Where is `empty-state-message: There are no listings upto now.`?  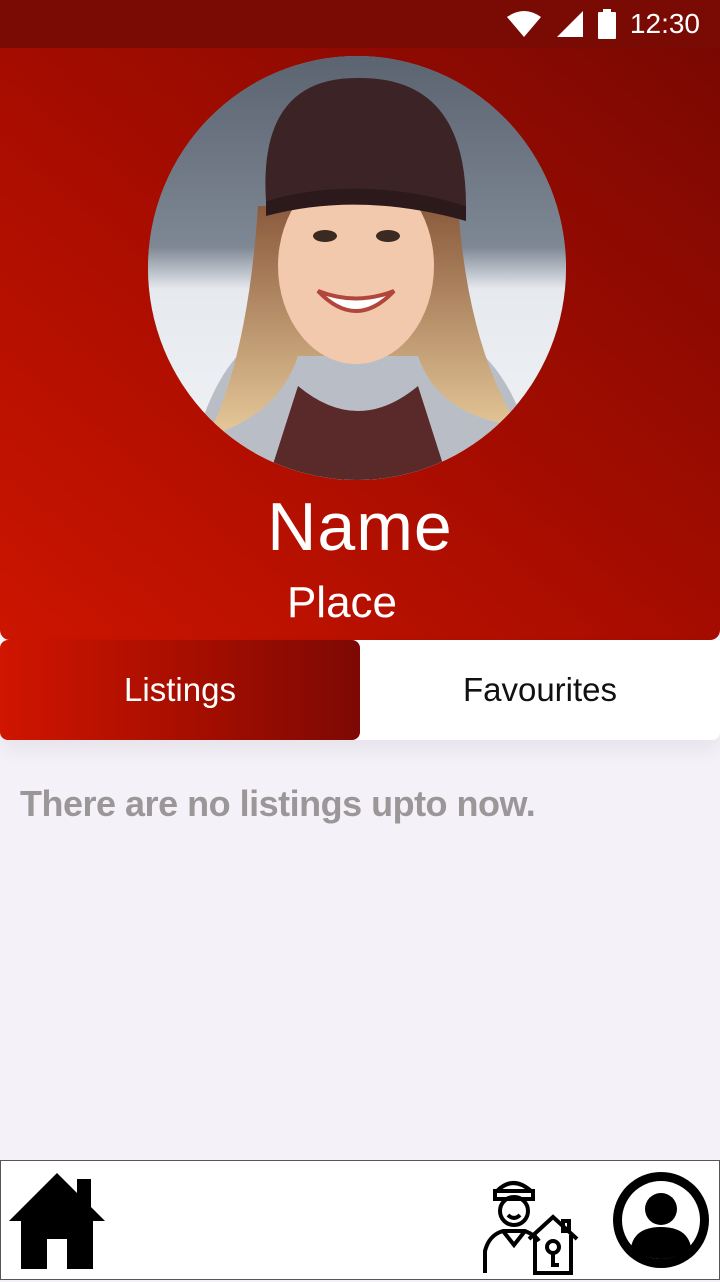 empty-state-message: There are no listings upto now. is located at coordinates (278, 803).